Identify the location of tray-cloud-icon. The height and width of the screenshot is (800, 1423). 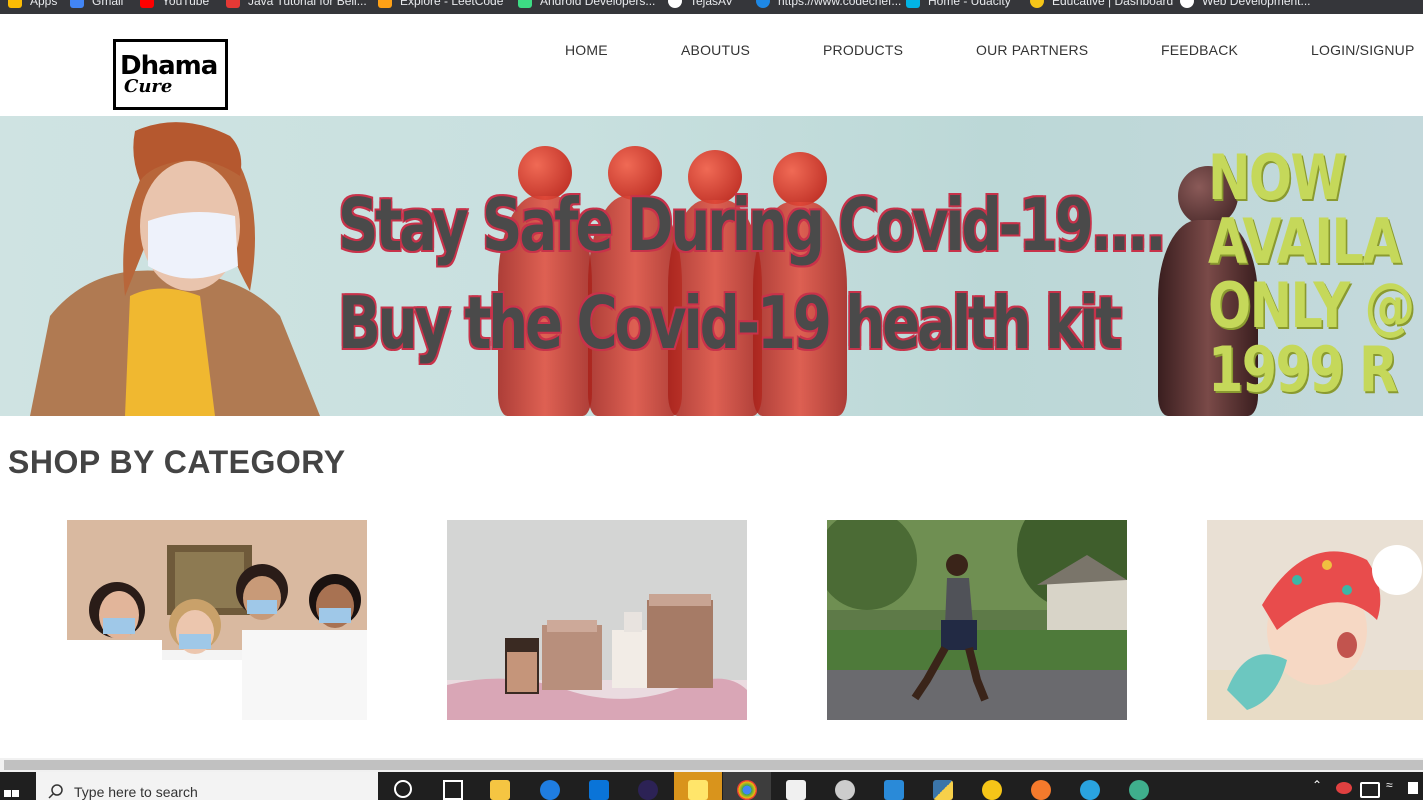
(1344, 788).